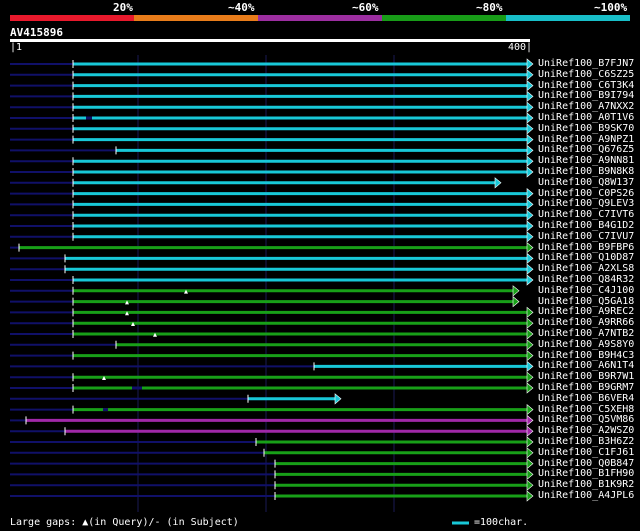 Image resolution: width=640 pixels, height=531 pixels. What do you see at coordinates (520, 47) in the screenshot?
I see `scale-end-label: 400|` at bounding box center [520, 47].